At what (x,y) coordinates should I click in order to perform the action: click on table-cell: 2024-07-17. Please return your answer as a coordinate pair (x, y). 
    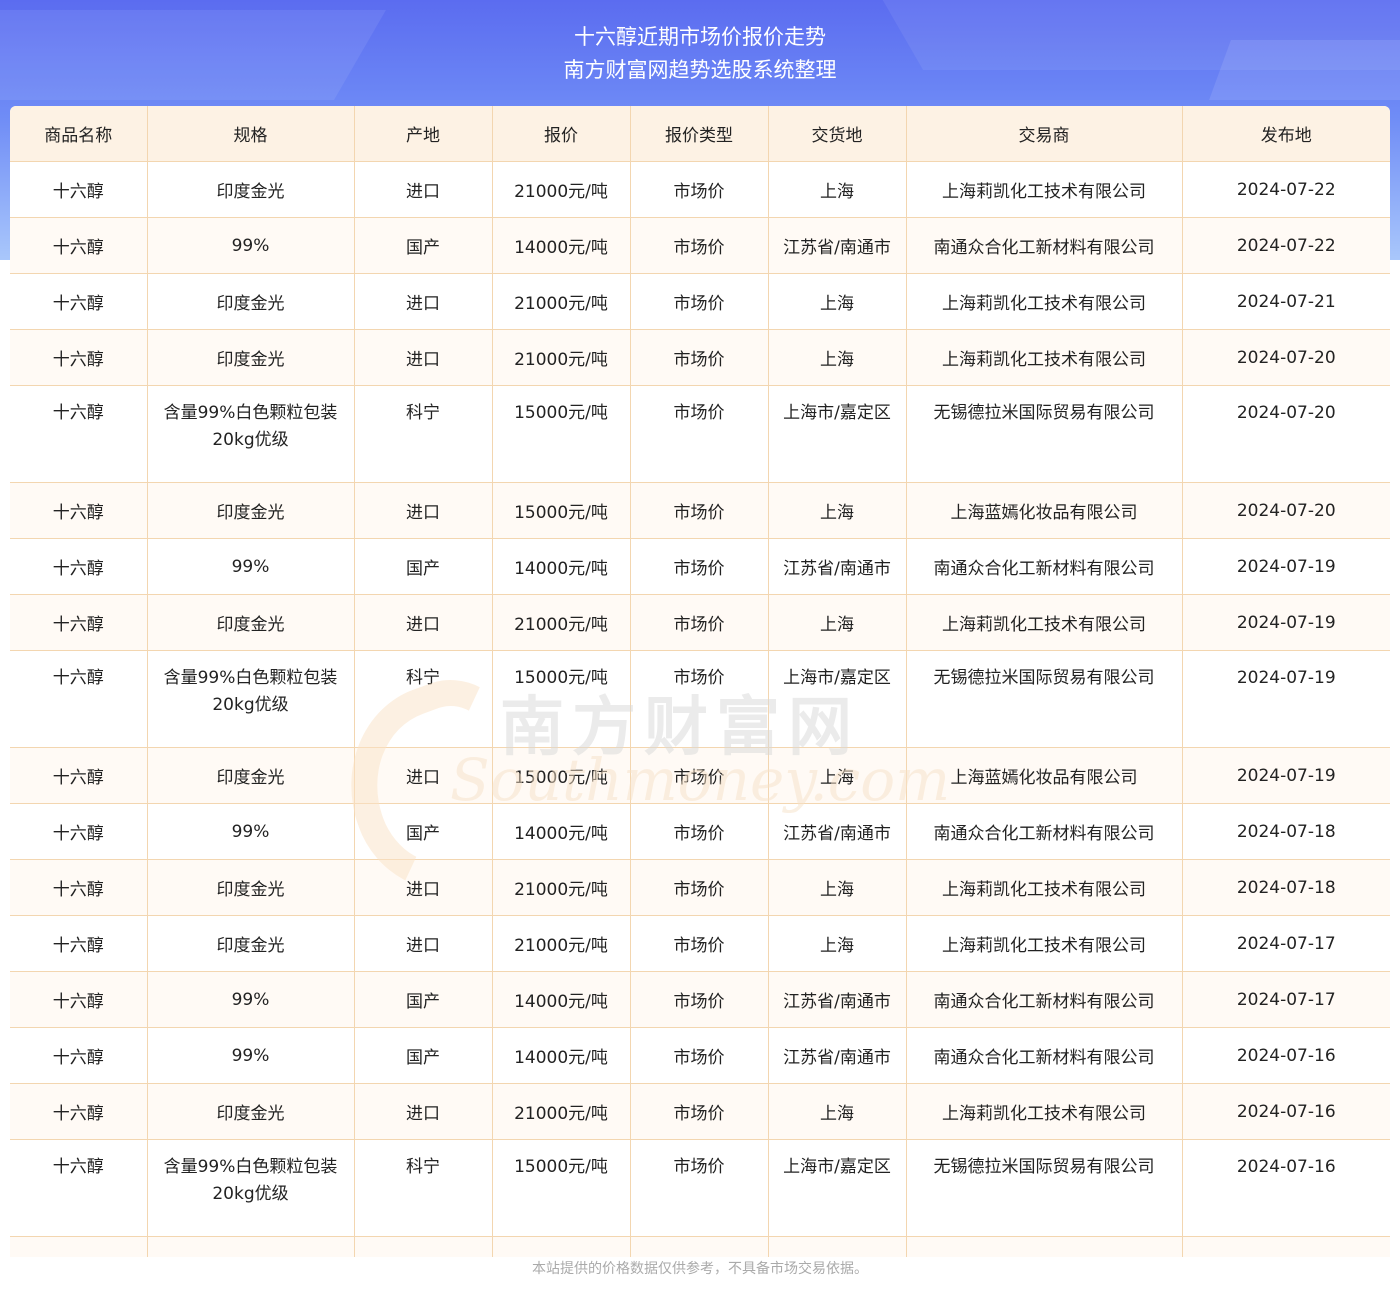
    Looking at the image, I should click on (1286, 943).